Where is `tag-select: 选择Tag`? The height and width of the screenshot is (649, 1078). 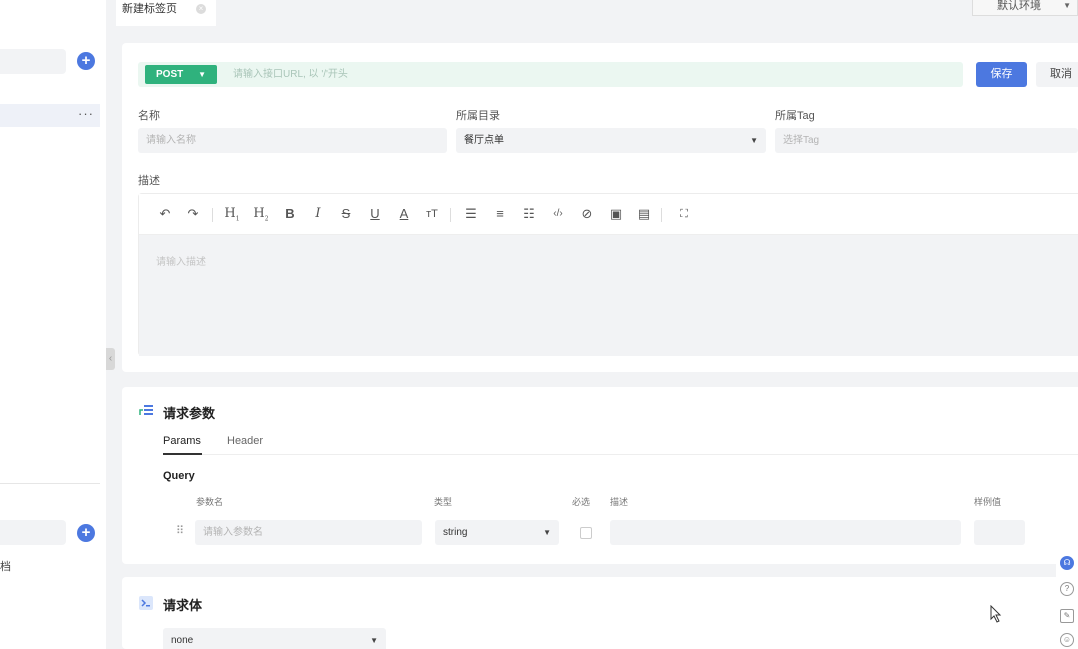 tag-select: 选择Tag is located at coordinates (926, 140).